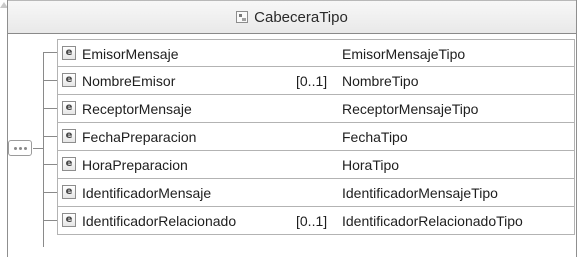 The height and width of the screenshot is (257, 580). I want to click on element-name: IdentificadorRelacionado, so click(159, 221).